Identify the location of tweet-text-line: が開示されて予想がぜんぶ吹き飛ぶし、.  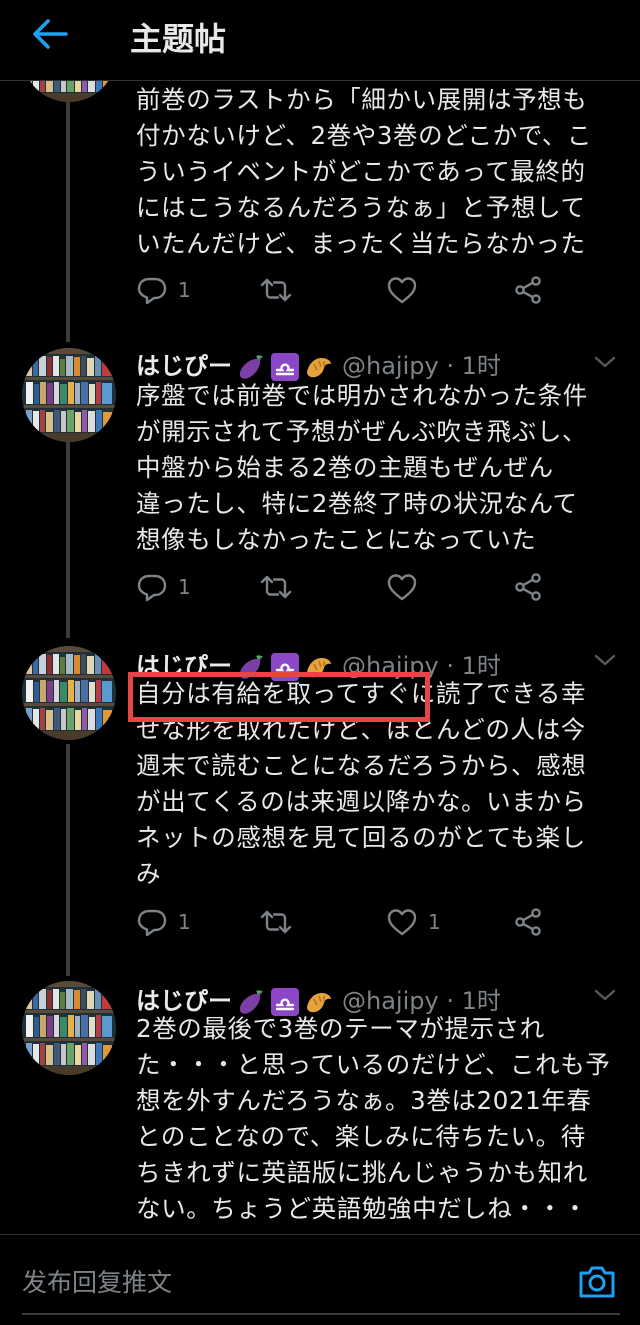
(362, 431).